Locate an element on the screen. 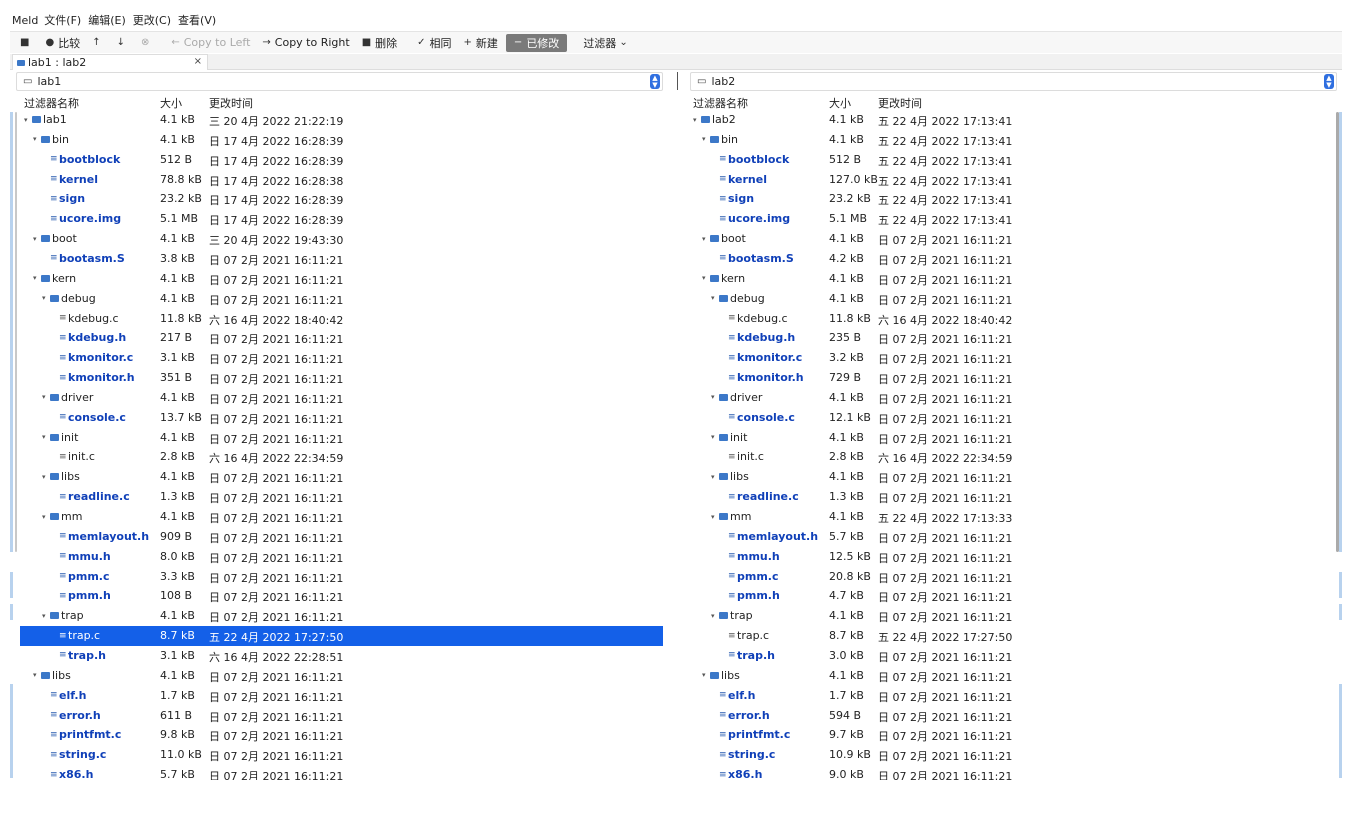 The image size is (1366, 821). tree-row-file: ≡ mmu.h 8.0 kB 日 07 2月 2021 16:11:21 is located at coordinates (341, 557).